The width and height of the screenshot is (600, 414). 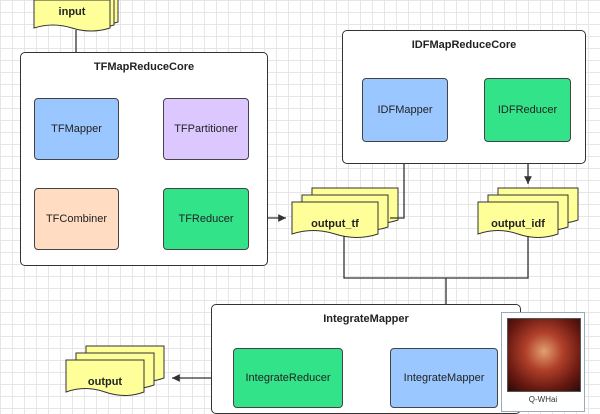 I want to click on input-label: input, so click(x=72, y=12).